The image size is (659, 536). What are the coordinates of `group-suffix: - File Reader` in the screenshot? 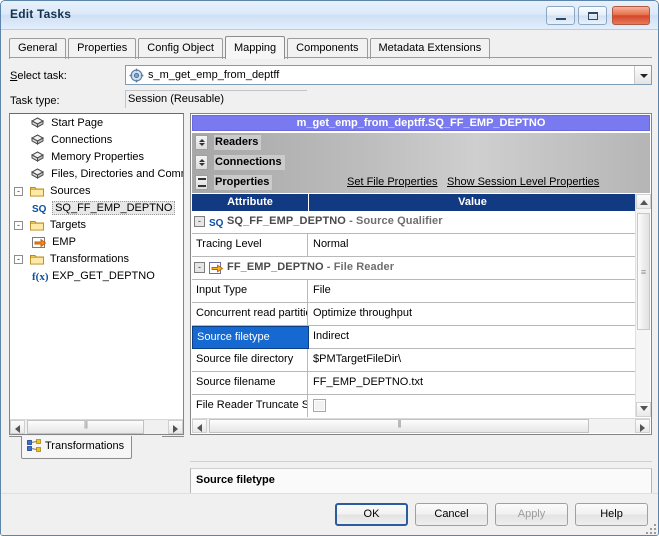 It's located at (359, 267).